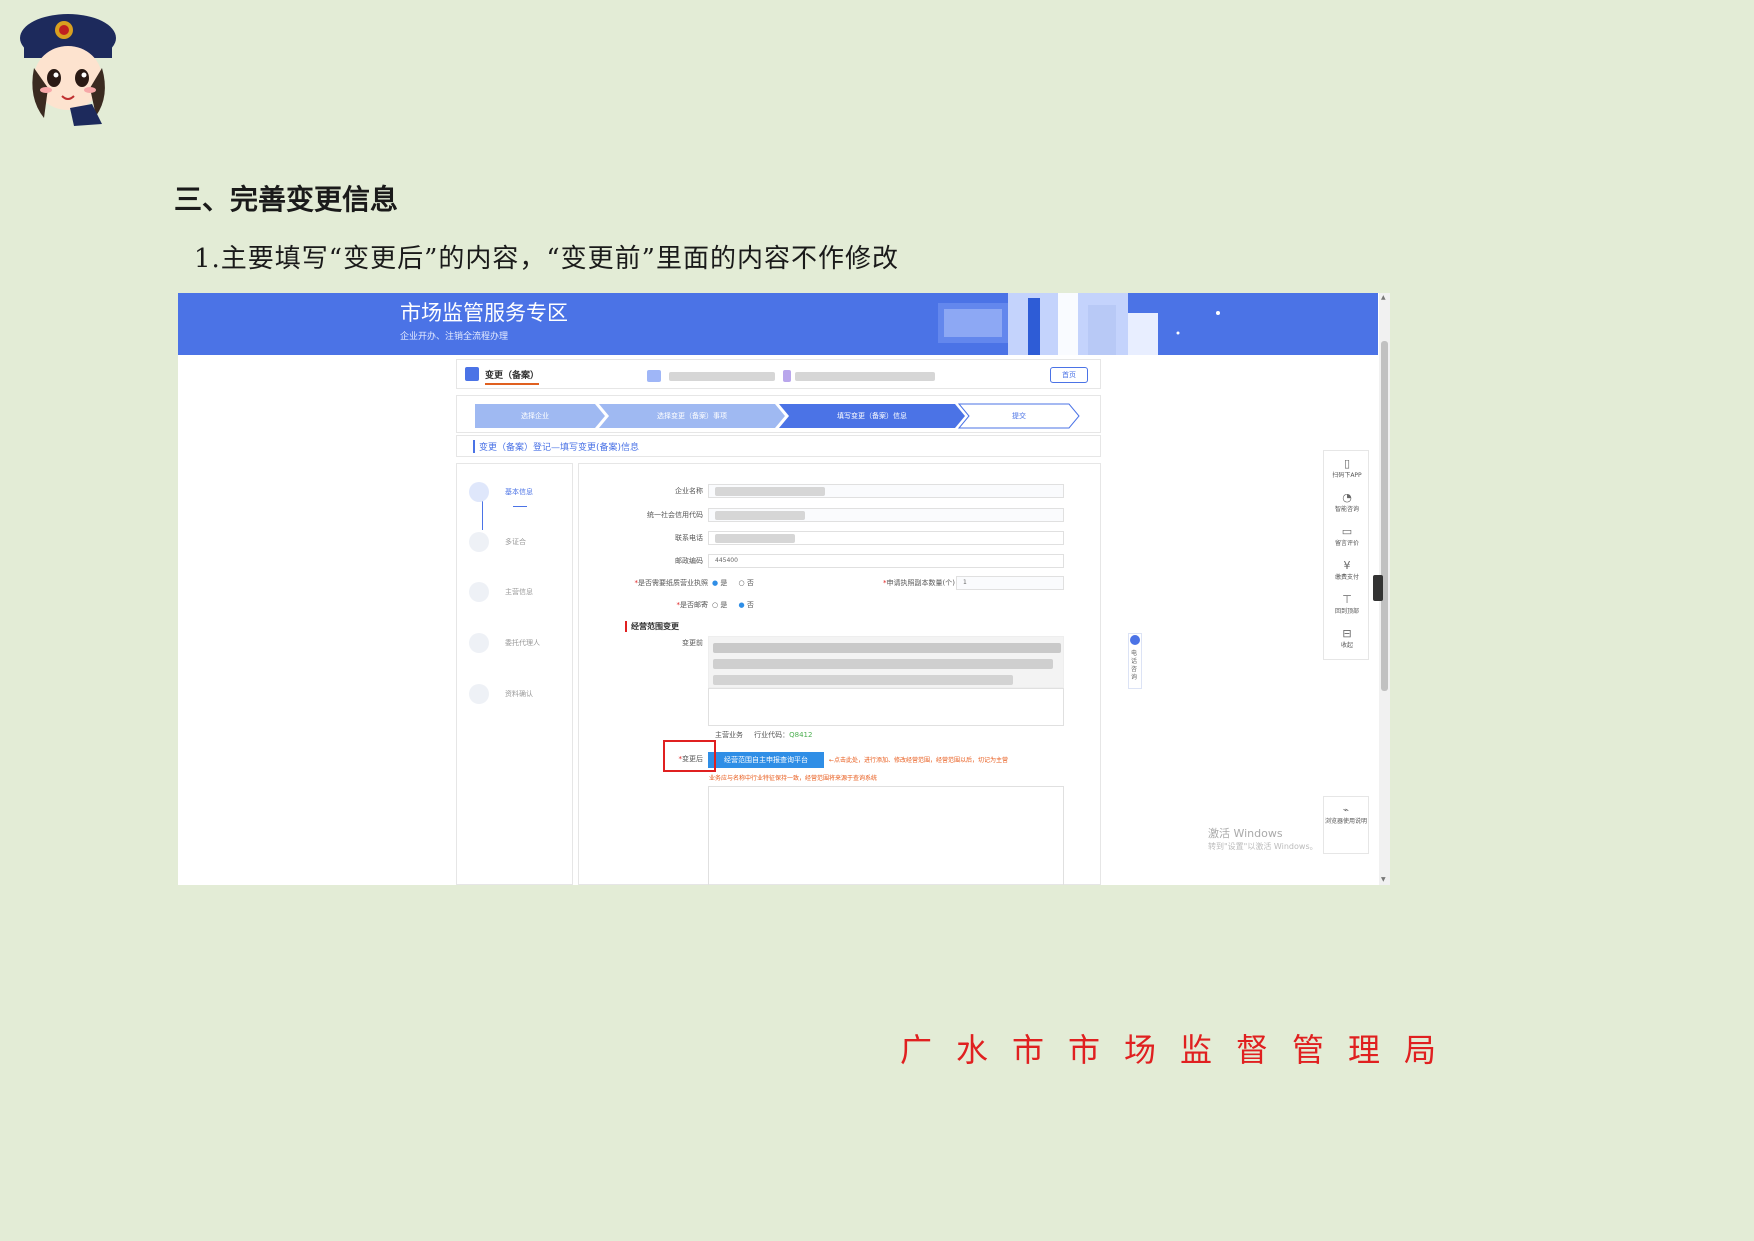 This screenshot has width=1754, height=1241. Describe the element at coordinates (1347, 497) in the screenshot. I see `headset-icon: ◔` at that location.